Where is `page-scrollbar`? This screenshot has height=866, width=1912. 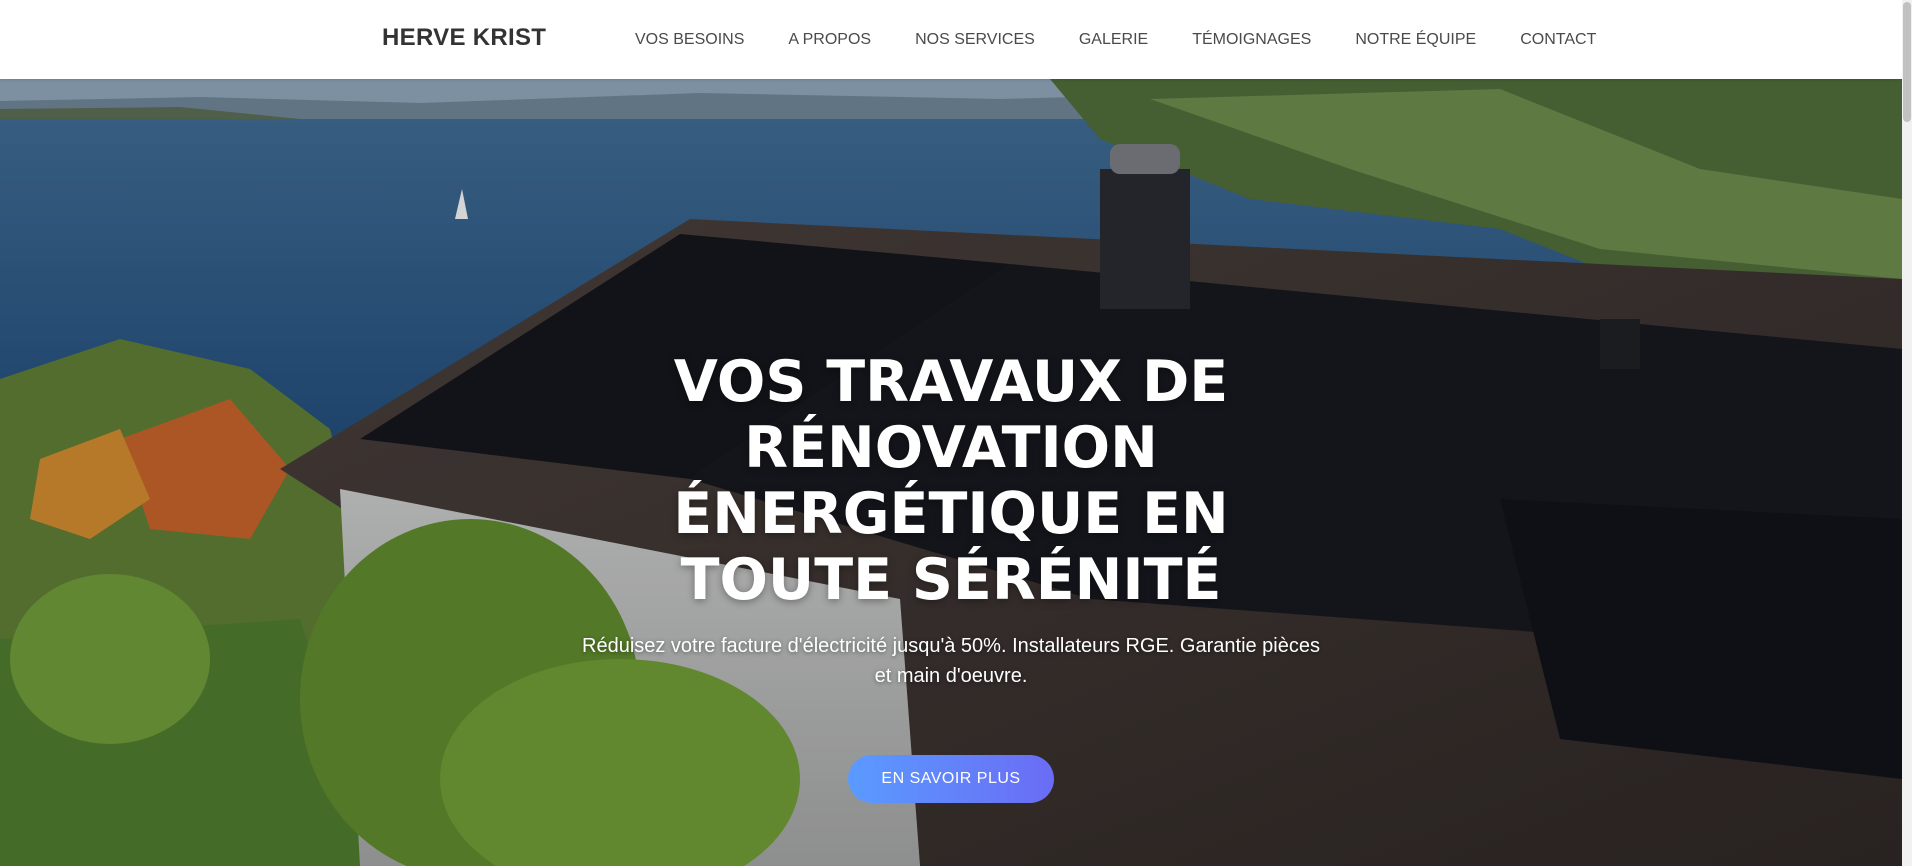
page-scrollbar is located at coordinates (1907, 433).